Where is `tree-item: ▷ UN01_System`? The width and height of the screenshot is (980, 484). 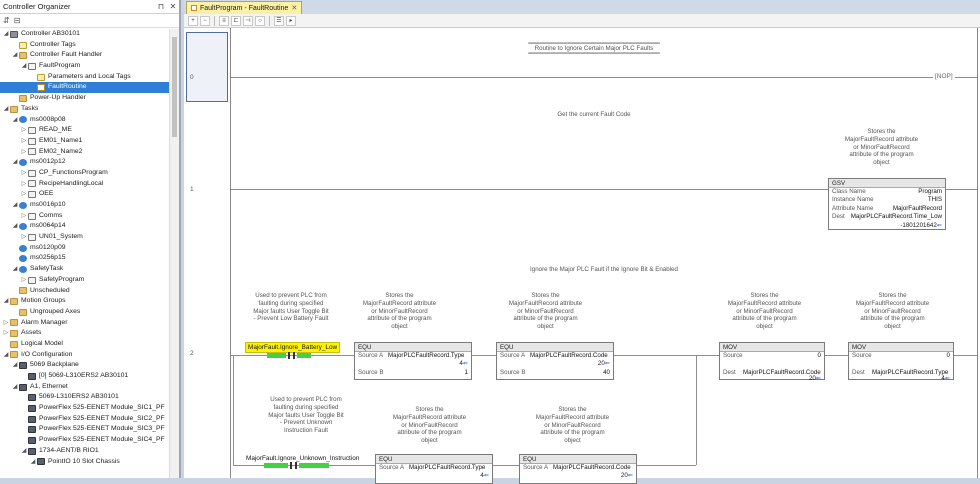
tree-item: ▷ UN01_System is located at coordinates (84, 237).